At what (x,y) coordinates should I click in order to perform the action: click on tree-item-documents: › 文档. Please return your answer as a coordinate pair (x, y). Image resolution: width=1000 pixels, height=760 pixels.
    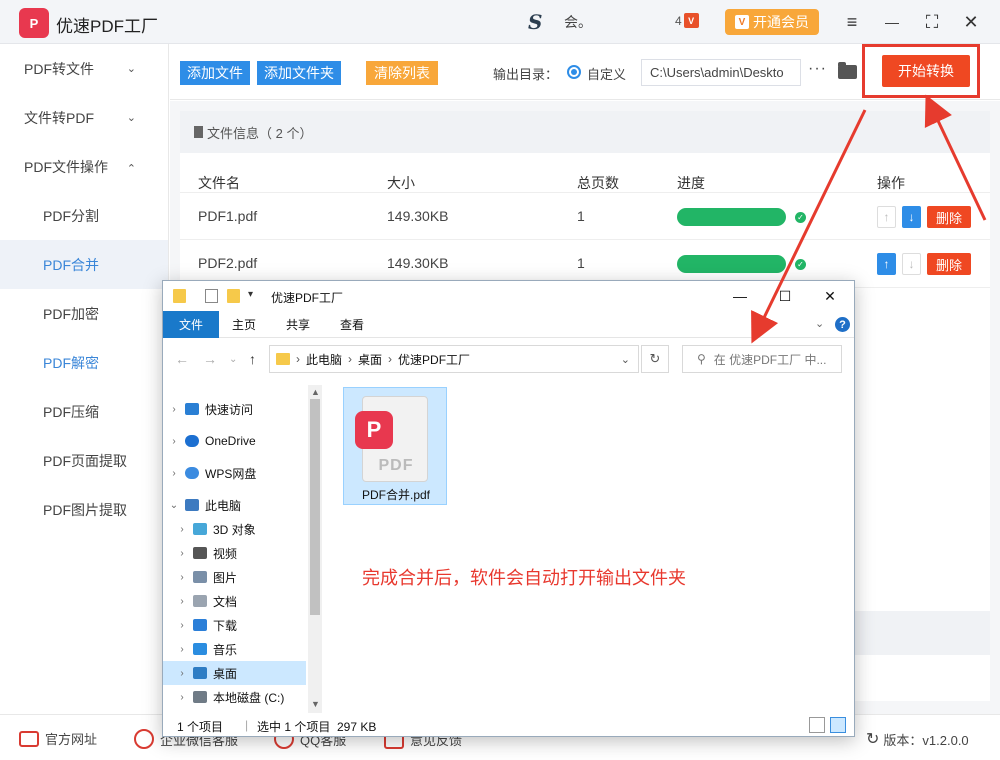
    Looking at the image, I should click on (234, 601).